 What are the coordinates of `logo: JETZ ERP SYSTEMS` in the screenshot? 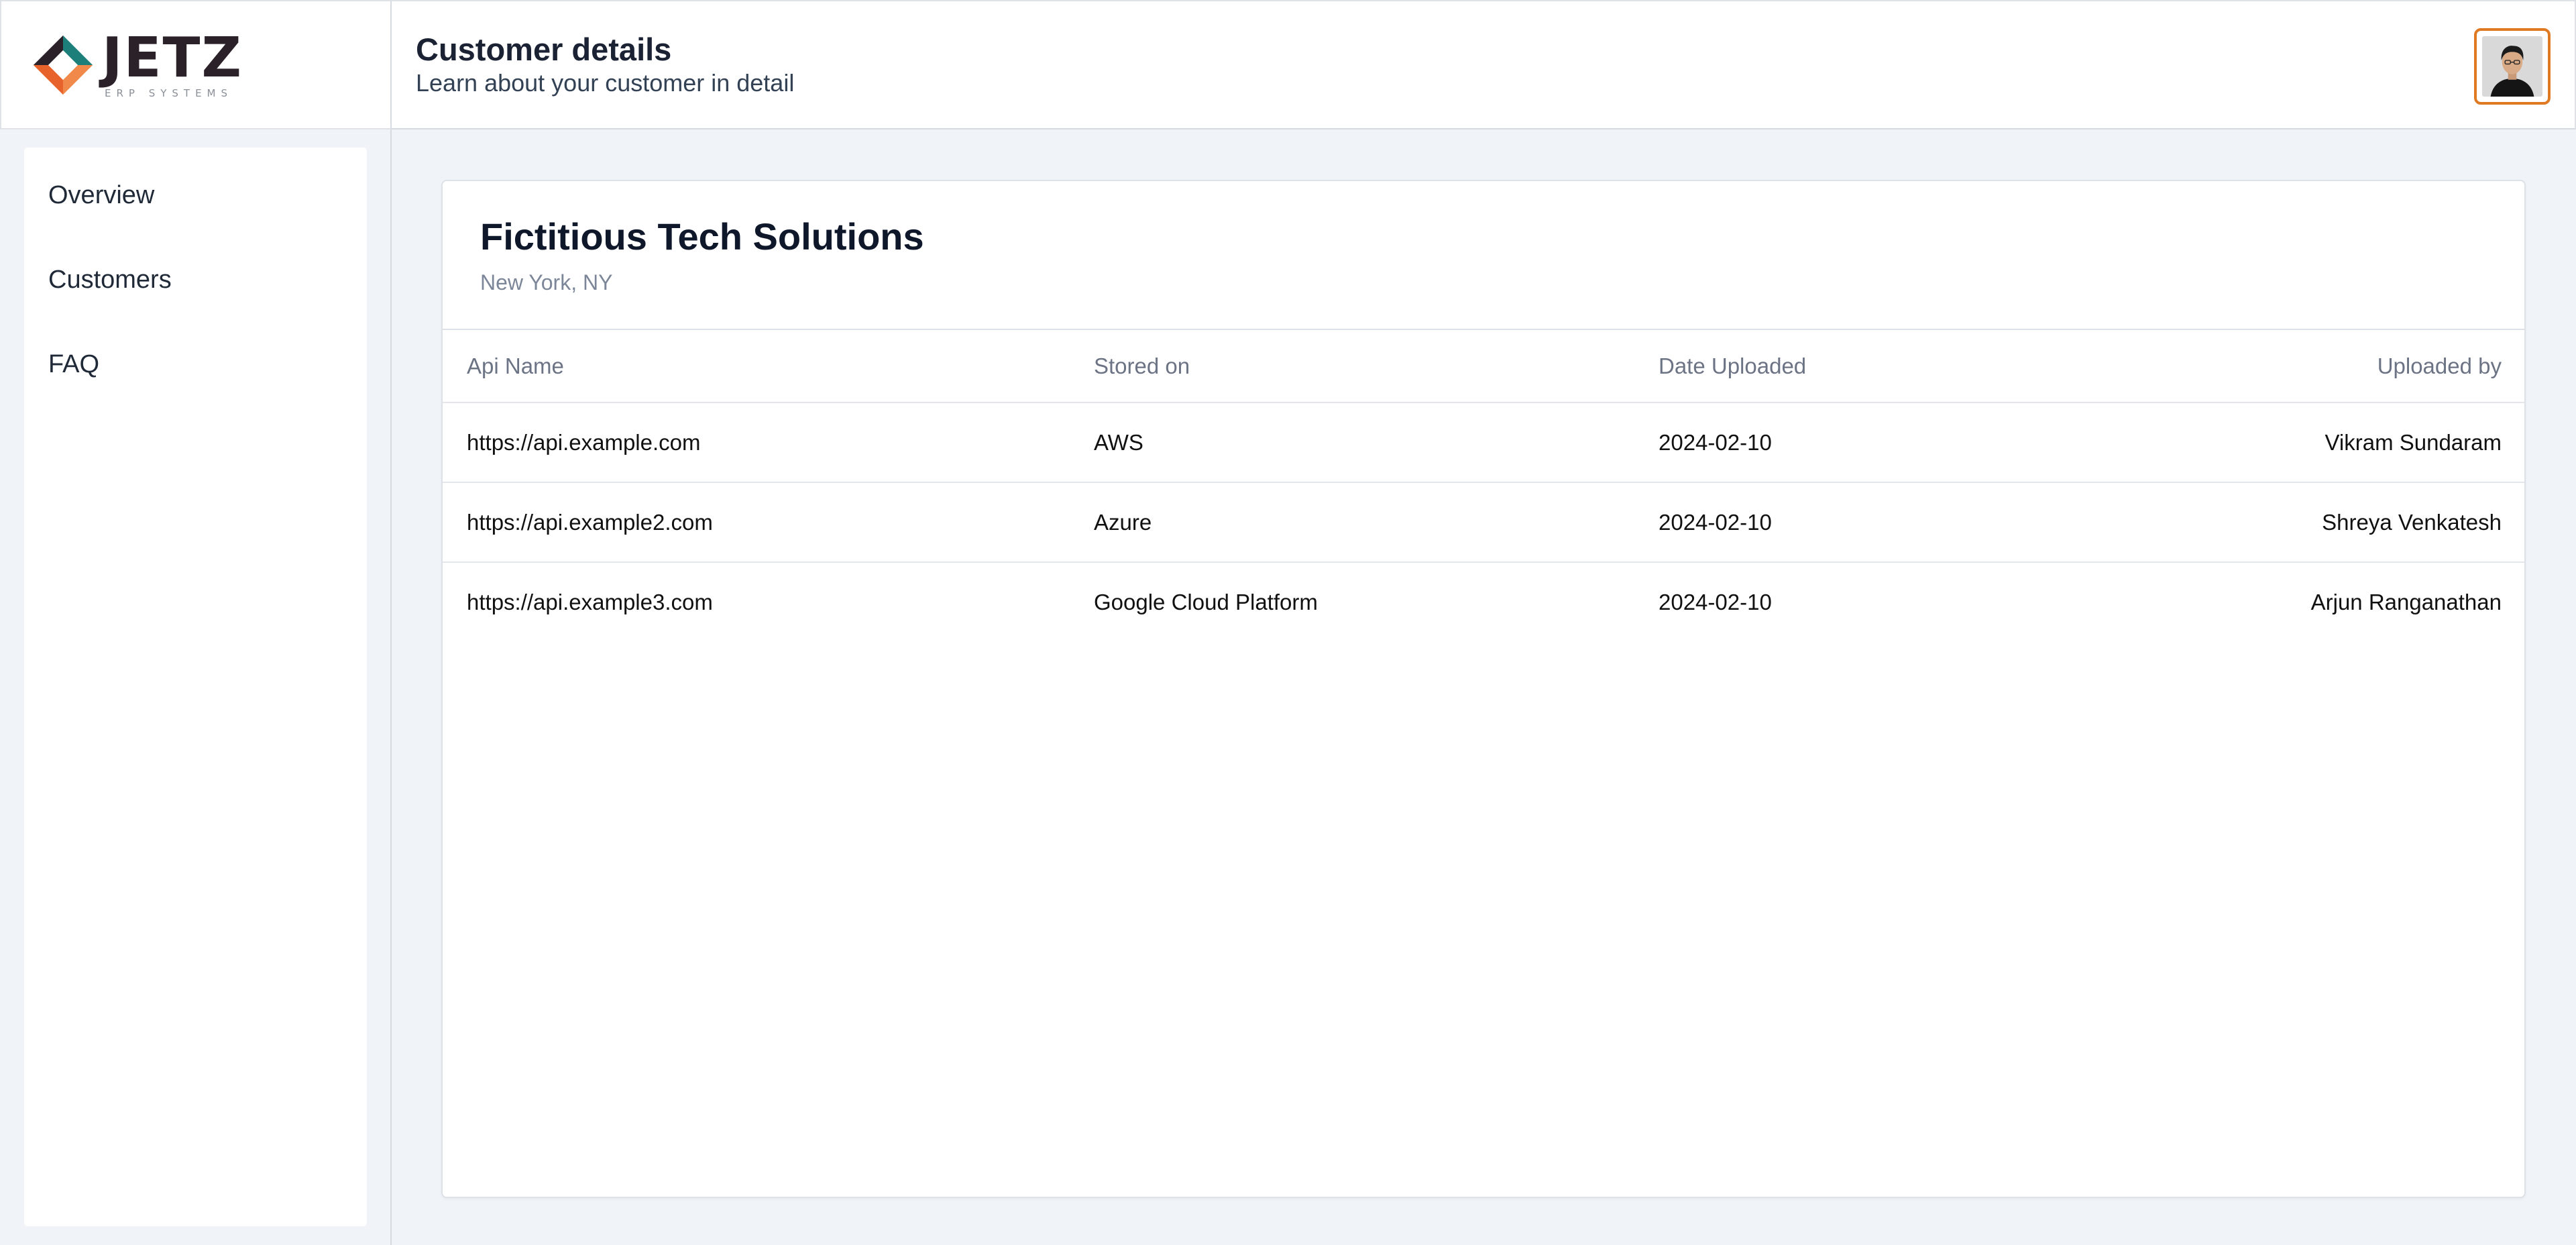 It's located at (196, 64).